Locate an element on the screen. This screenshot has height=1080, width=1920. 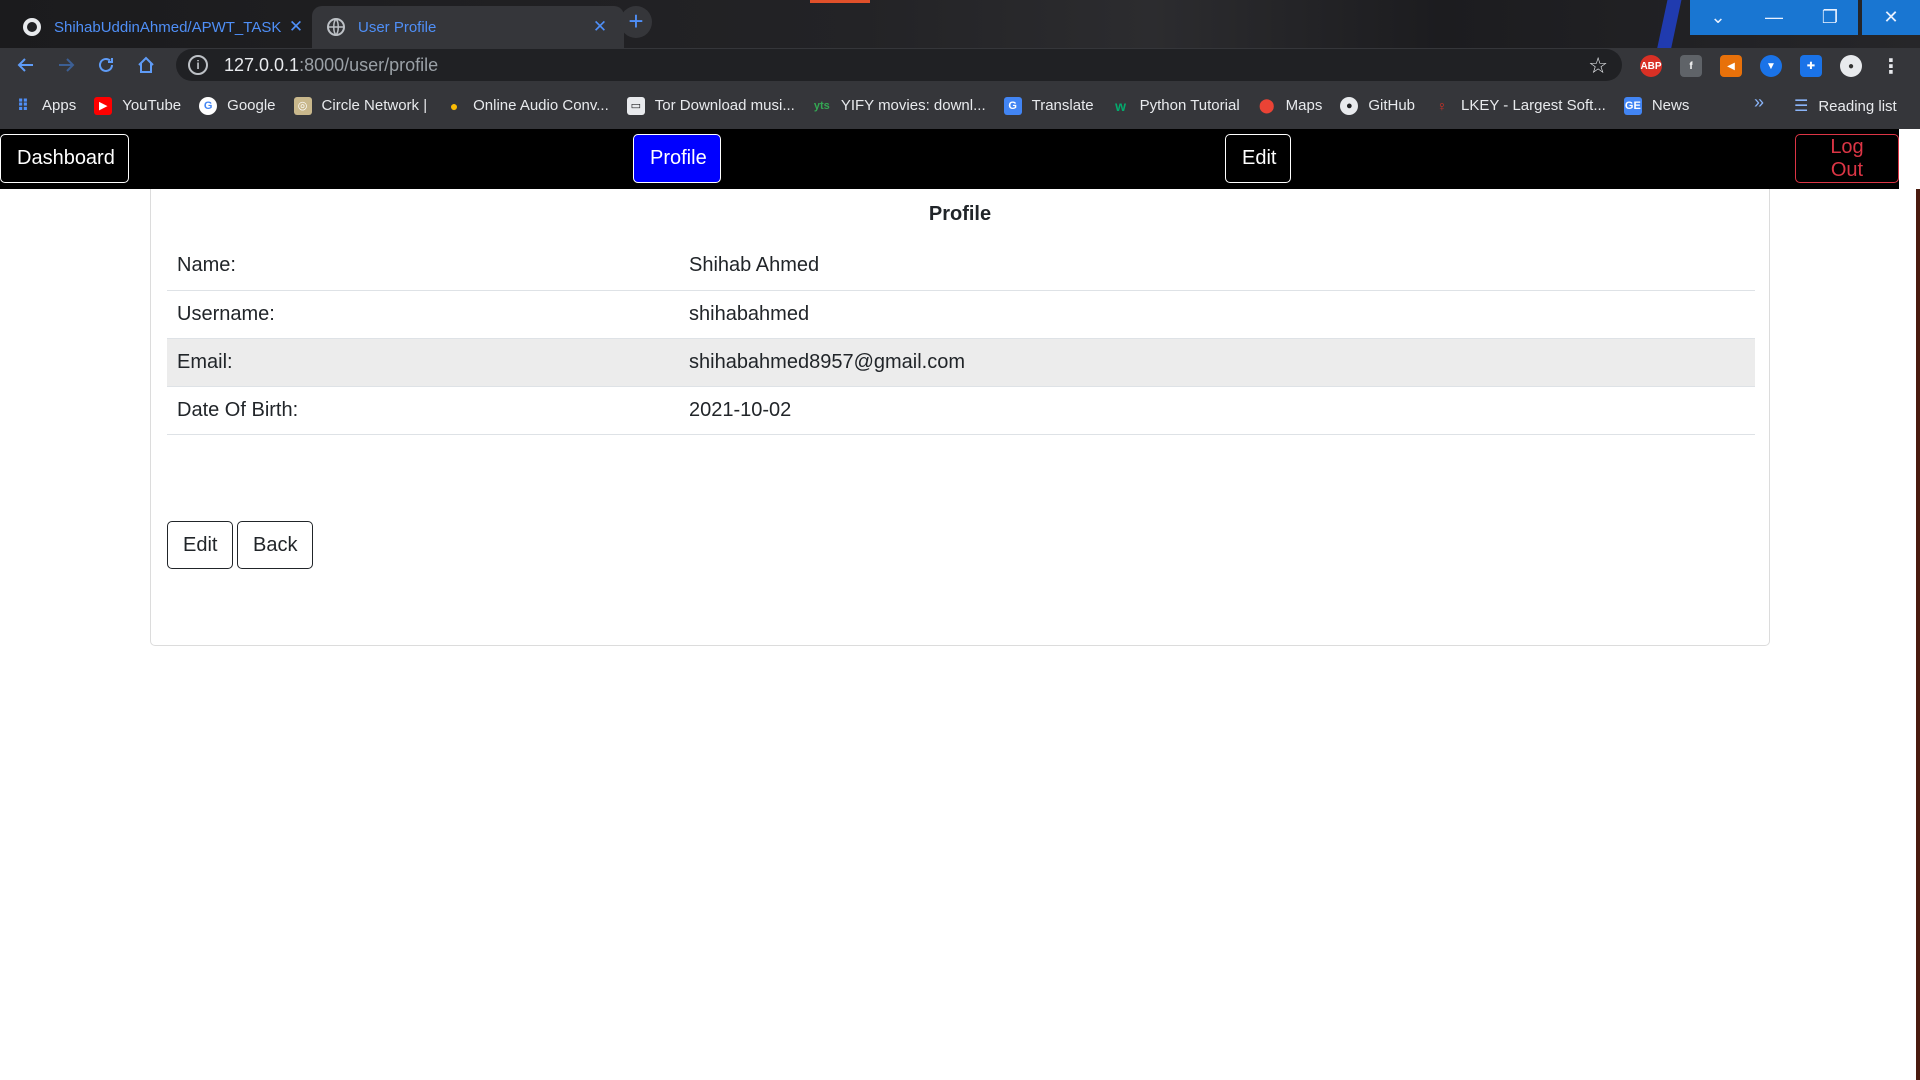
page-title: Profile is located at coordinates (960, 214).